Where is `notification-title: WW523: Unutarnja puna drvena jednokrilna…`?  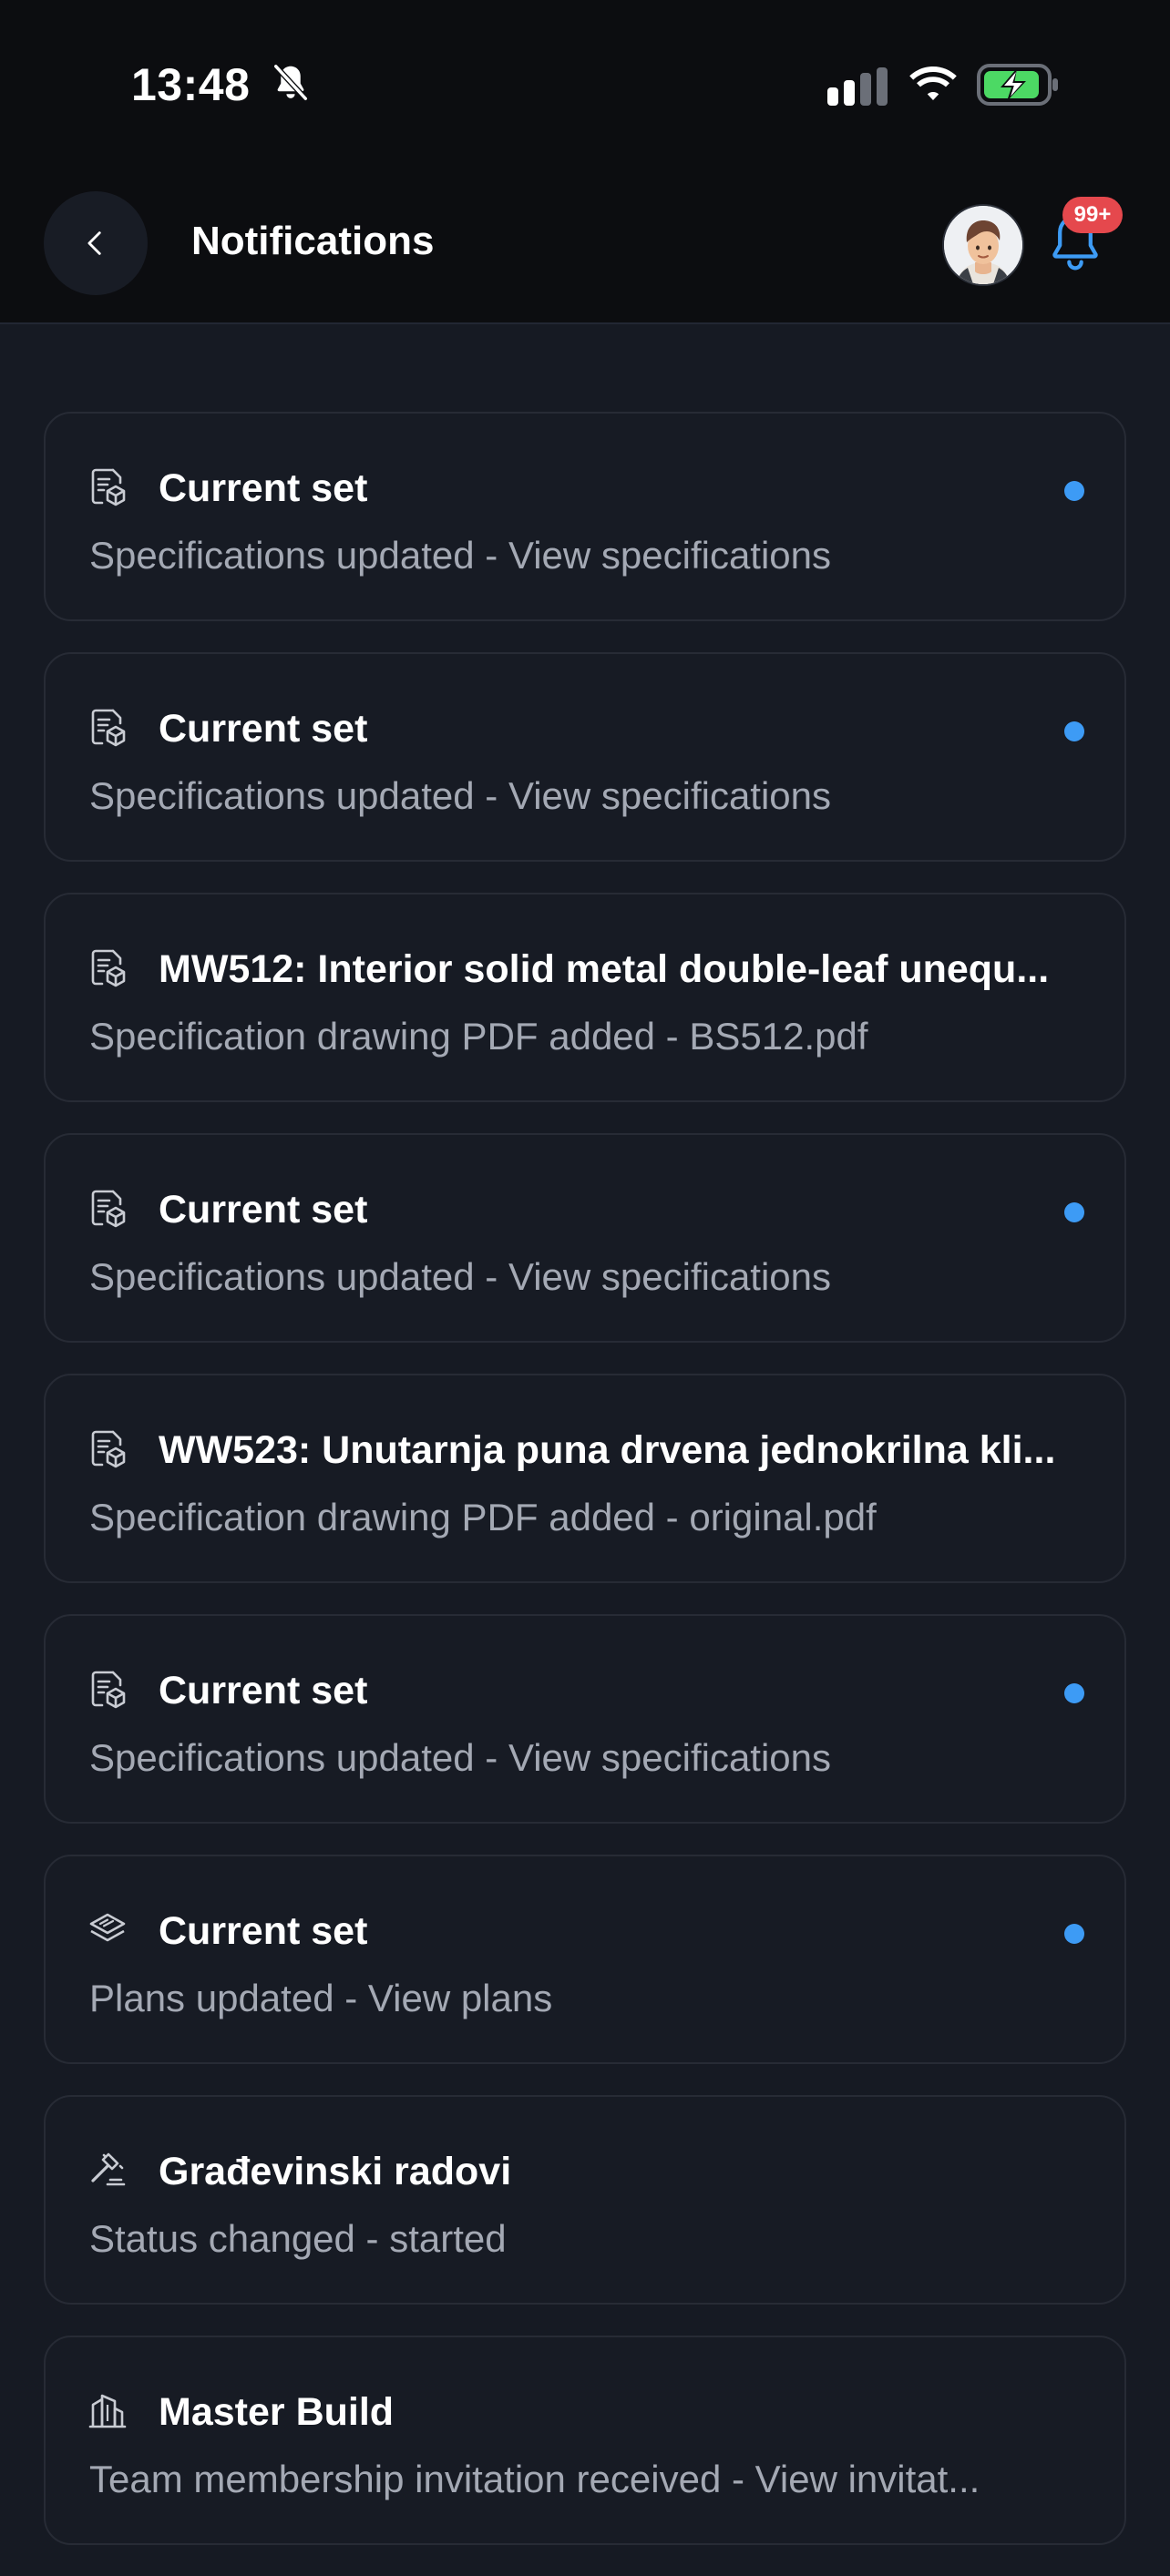
notification-title: WW523: Unutarnja puna drvena jednokrilna… is located at coordinates (608, 1450).